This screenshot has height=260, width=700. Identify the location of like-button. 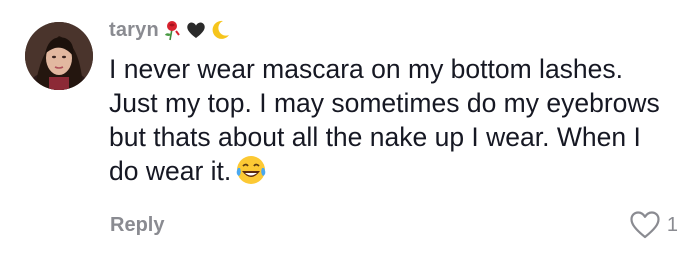
(645, 225).